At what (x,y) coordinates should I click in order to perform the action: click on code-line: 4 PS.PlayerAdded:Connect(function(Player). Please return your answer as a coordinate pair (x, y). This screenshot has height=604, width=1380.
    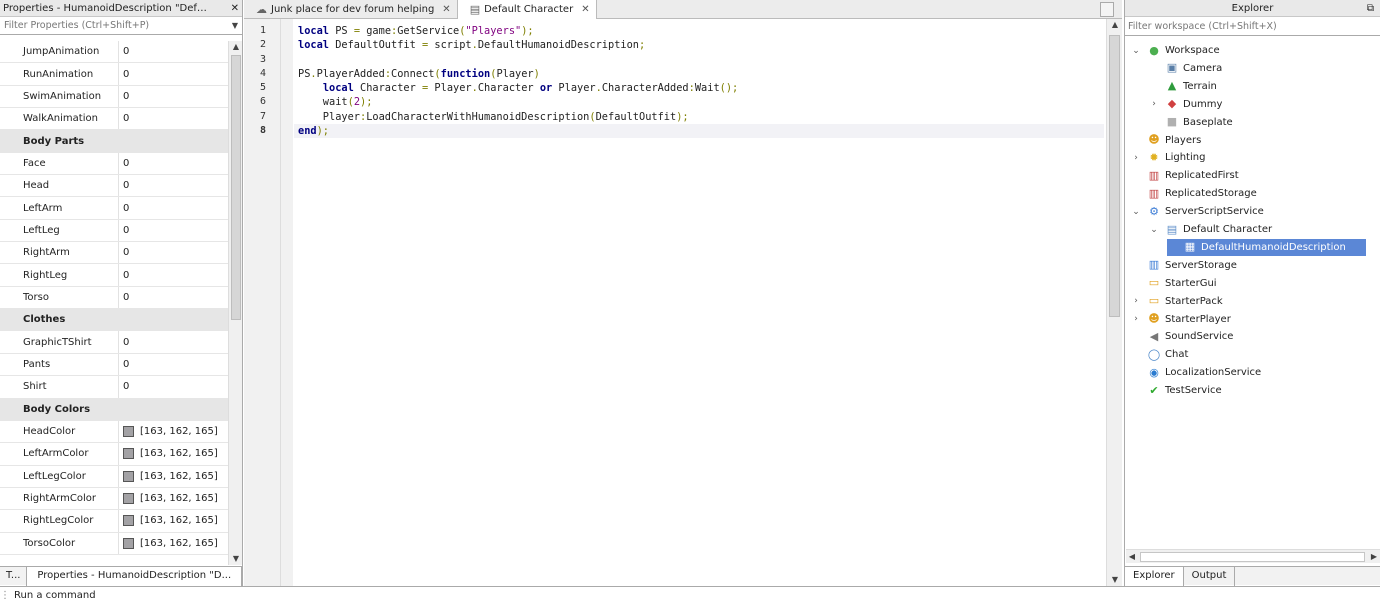
    Looking at the image, I should click on (682, 74).